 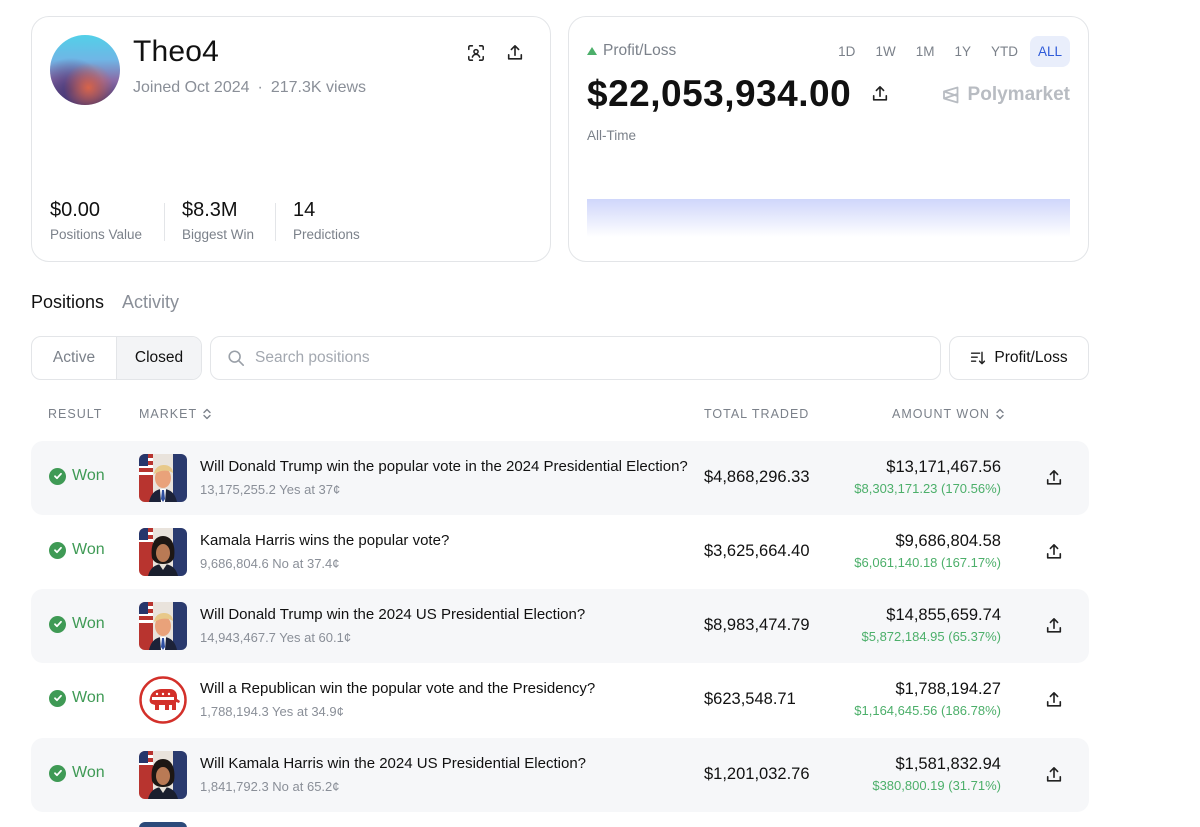 I want to click on sort-label: Profit/Loss, so click(x=1031, y=357).